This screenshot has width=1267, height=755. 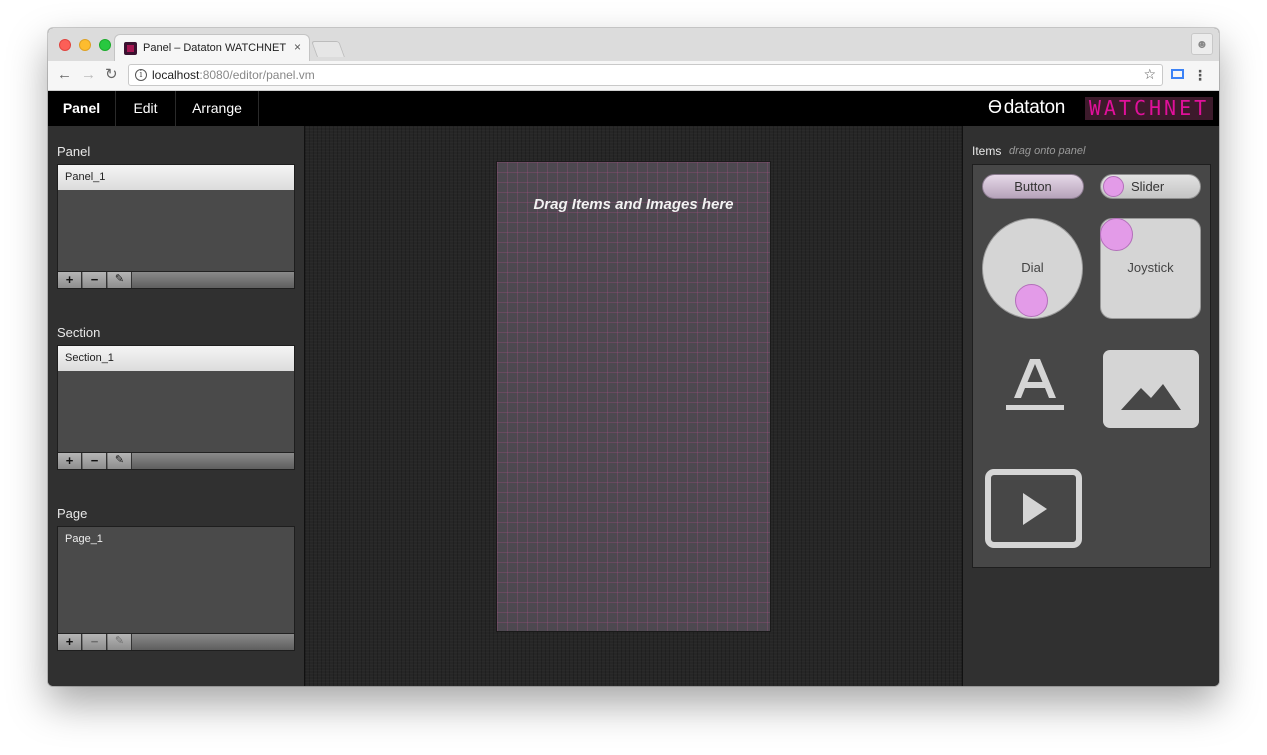 What do you see at coordinates (1047, 151) in the screenshot?
I see `items-subtitle: drag onto panel` at bounding box center [1047, 151].